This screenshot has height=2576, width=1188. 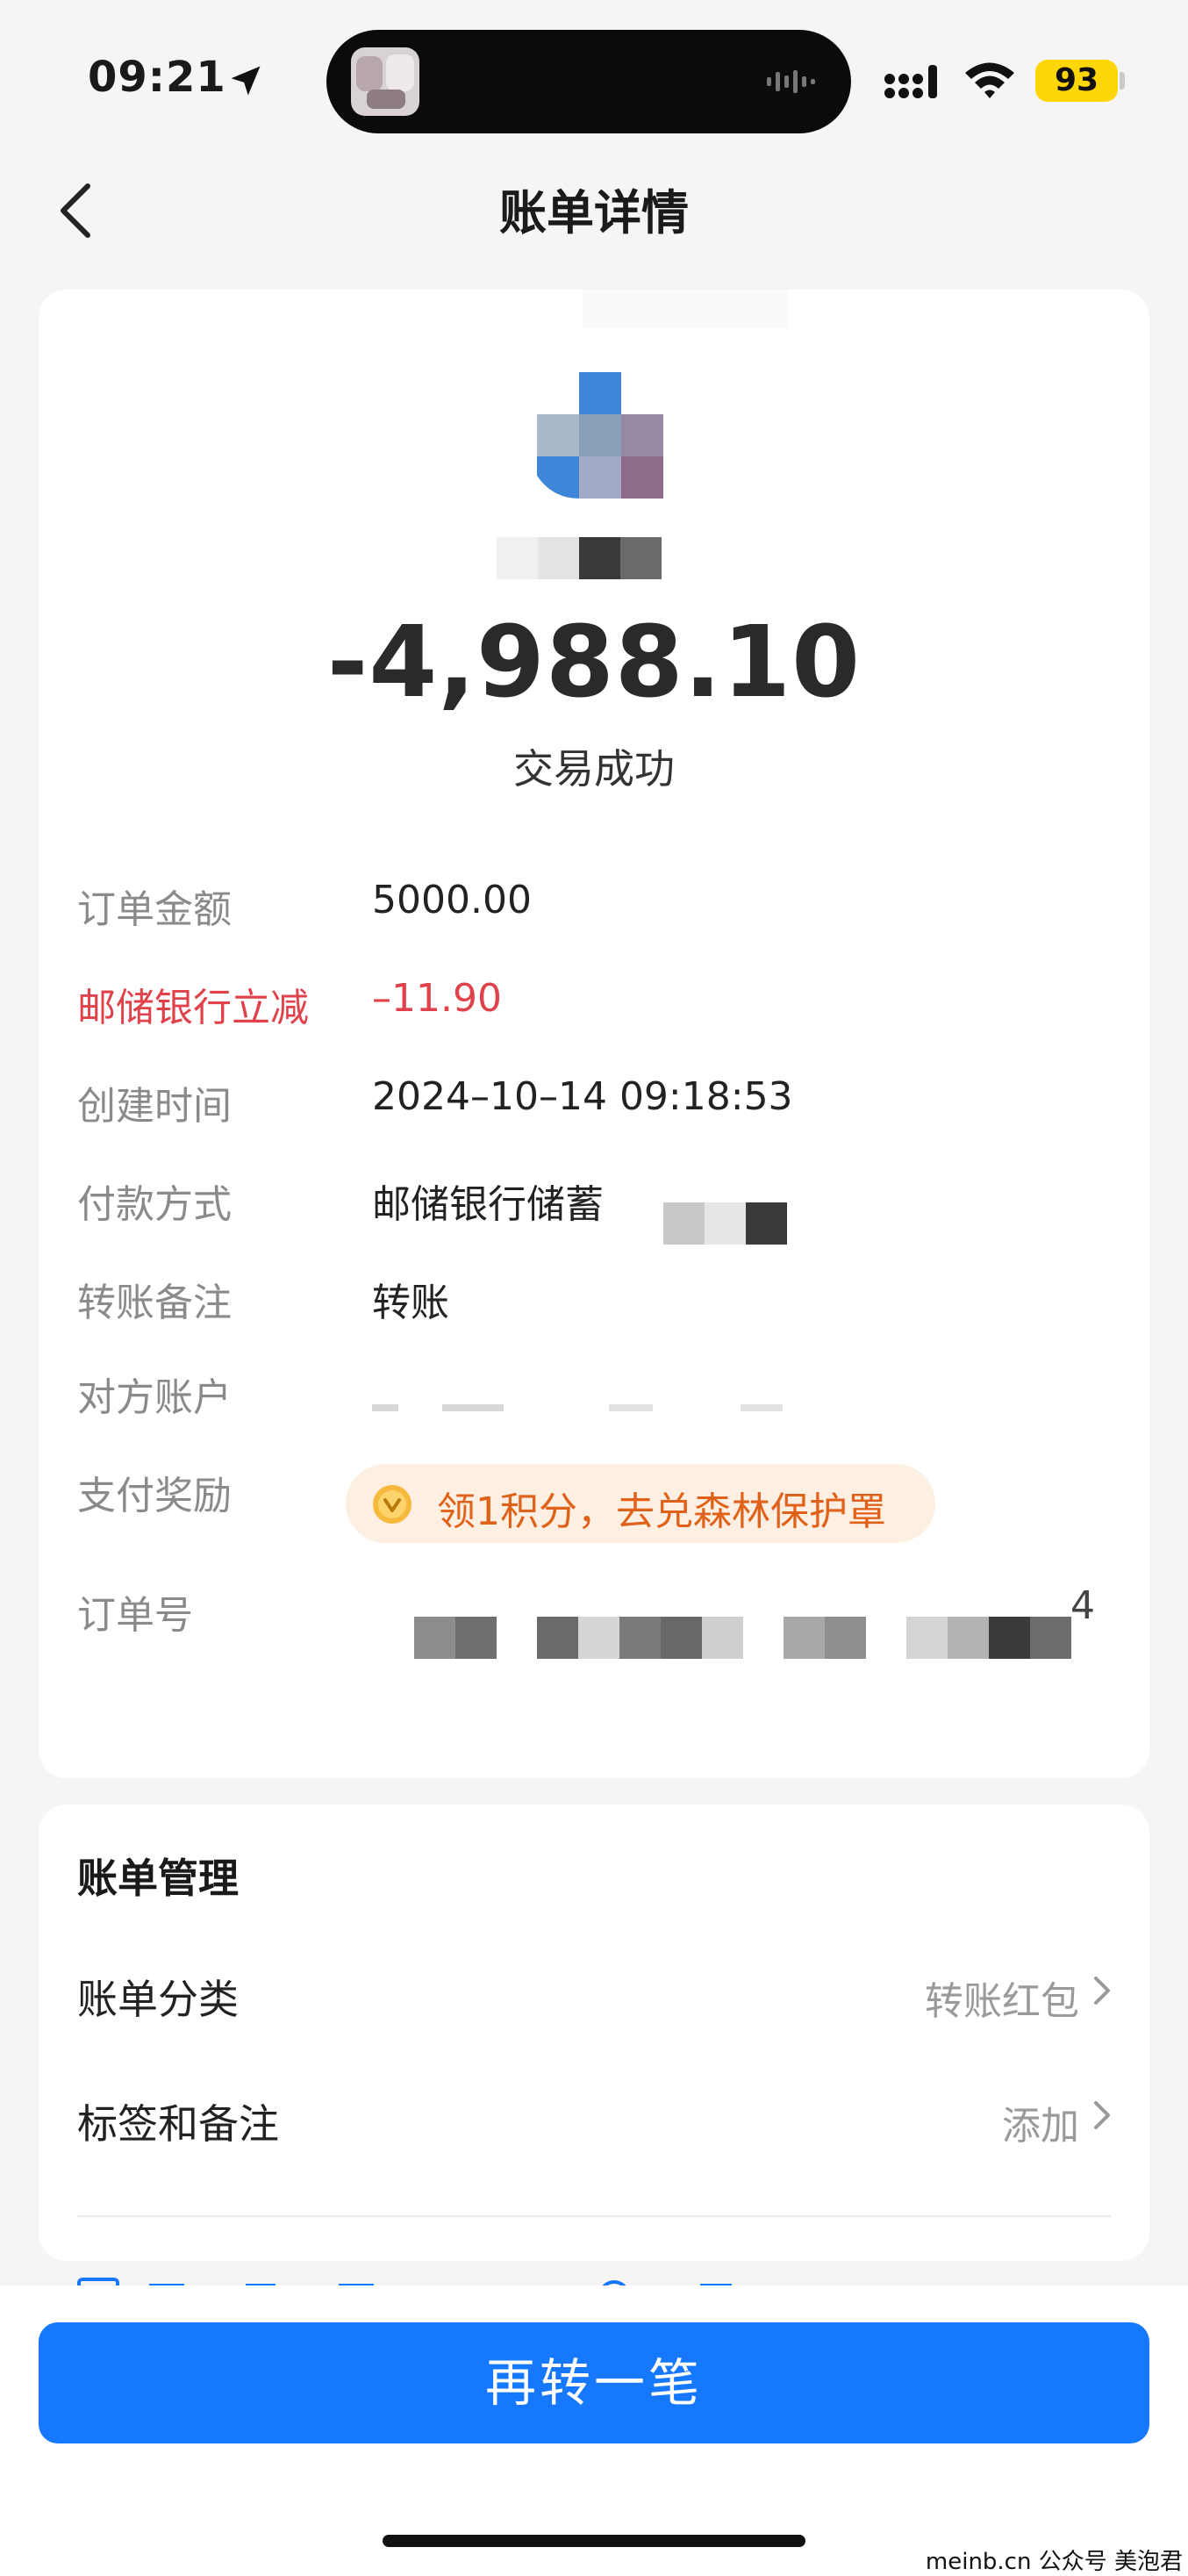 I want to click on created-time-value: 2024–10–14 09:18:53, so click(x=582, y=1096).